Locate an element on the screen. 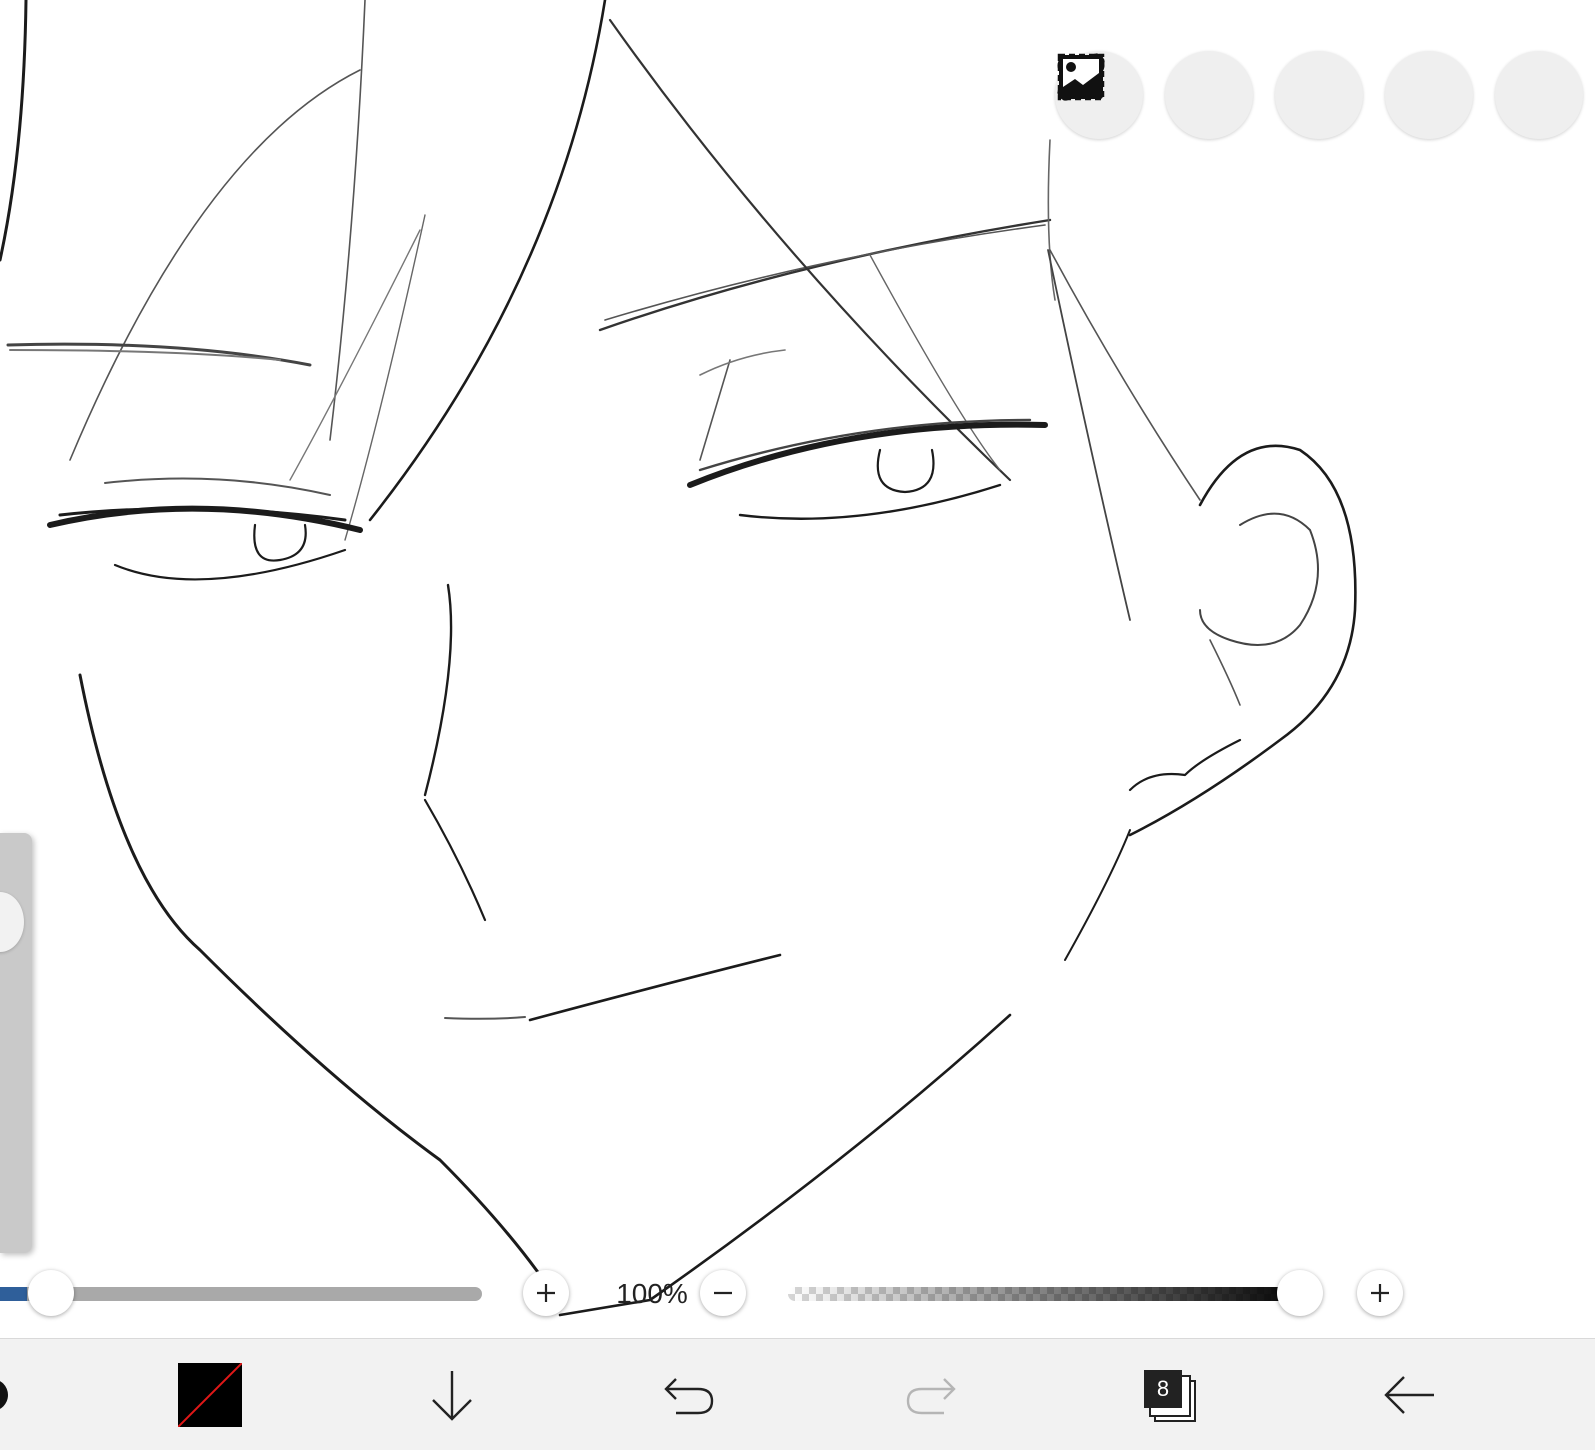 This screenshot has height=1450, width=1595. brush-button is located at coordinates (7, 1394).